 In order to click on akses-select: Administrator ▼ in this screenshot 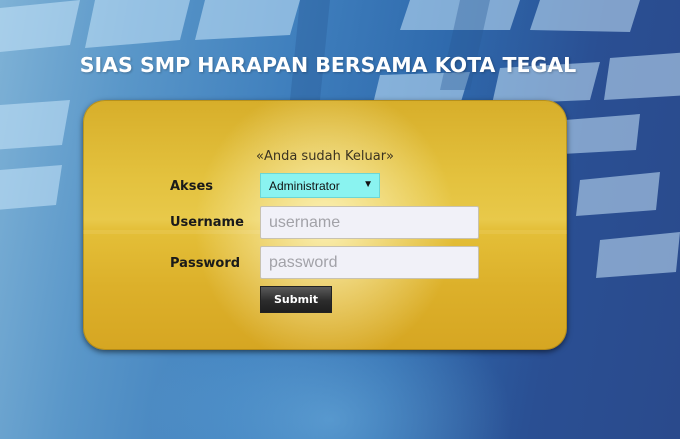, I will do `click(320, 185)`.